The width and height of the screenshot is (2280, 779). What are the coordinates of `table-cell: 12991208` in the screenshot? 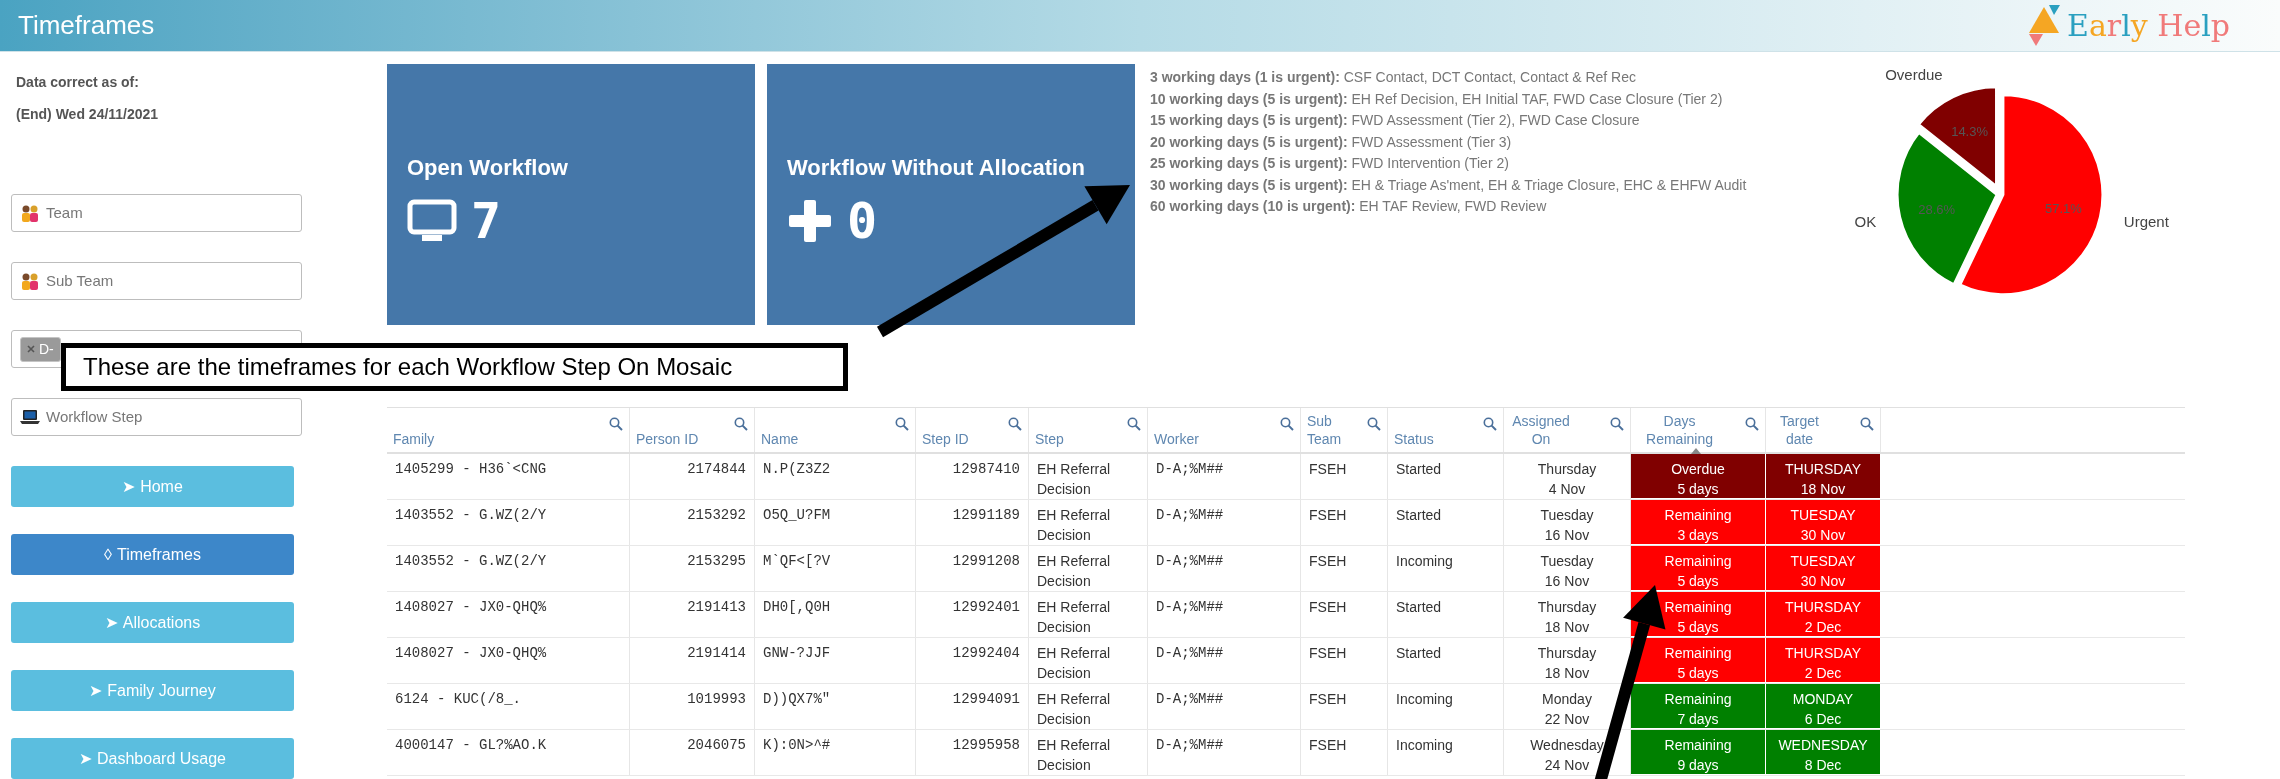 It's located at (972, 568).